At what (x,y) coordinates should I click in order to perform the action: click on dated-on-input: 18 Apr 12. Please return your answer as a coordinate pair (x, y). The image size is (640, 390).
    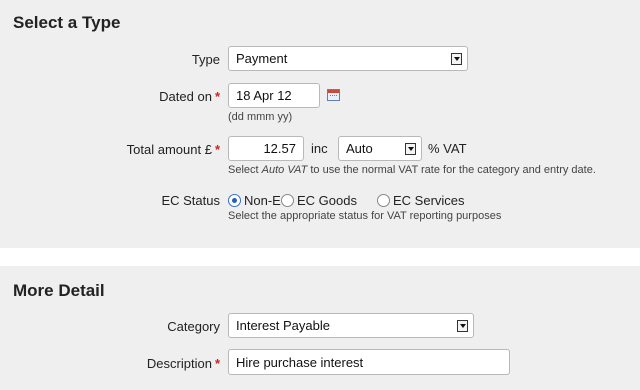
    Looking at the image, I should click on (274, 95).